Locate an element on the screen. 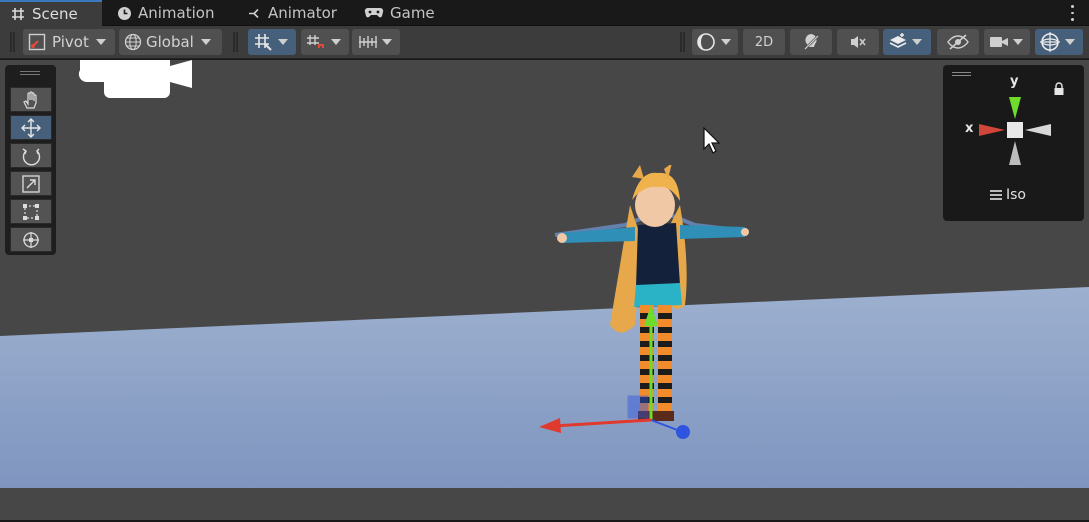 The image size is (1089, 522). scale-icon is located at coordinates (31, 184).